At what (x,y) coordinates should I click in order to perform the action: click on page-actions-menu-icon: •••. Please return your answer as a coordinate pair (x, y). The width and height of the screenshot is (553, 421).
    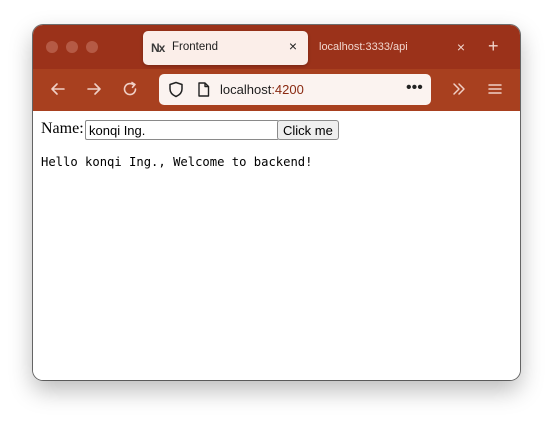
    Looking at the image, I should click on (414, 88).